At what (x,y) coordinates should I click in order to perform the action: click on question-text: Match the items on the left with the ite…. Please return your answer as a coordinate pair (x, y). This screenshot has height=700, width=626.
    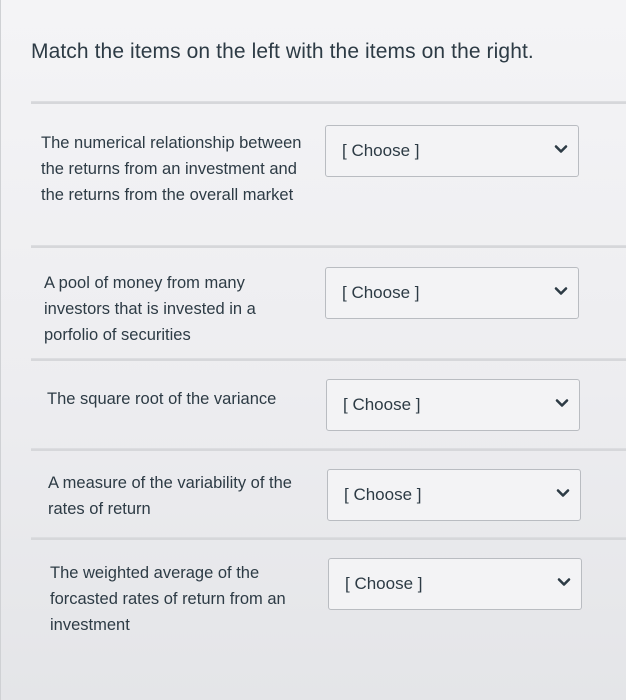
    Looking at the image, I should click on (282, 51).